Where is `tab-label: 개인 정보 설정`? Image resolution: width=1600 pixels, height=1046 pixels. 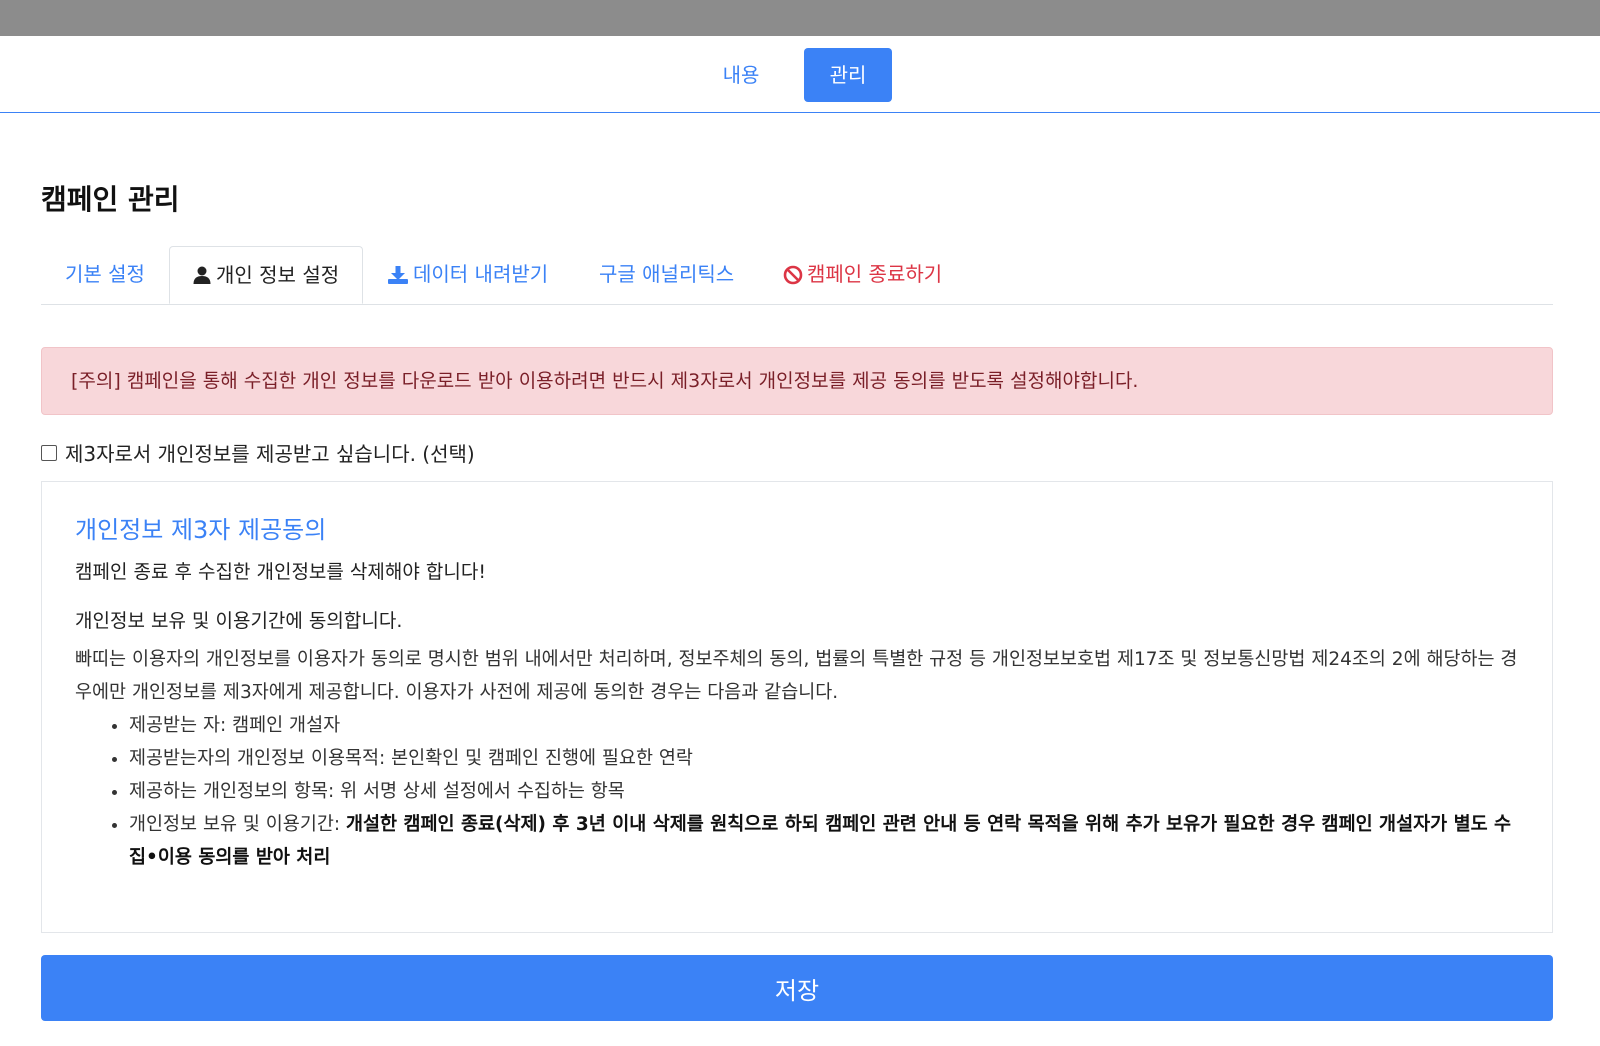
tab-label: 개인 정보 설정 is located at coordinates (278, 274).